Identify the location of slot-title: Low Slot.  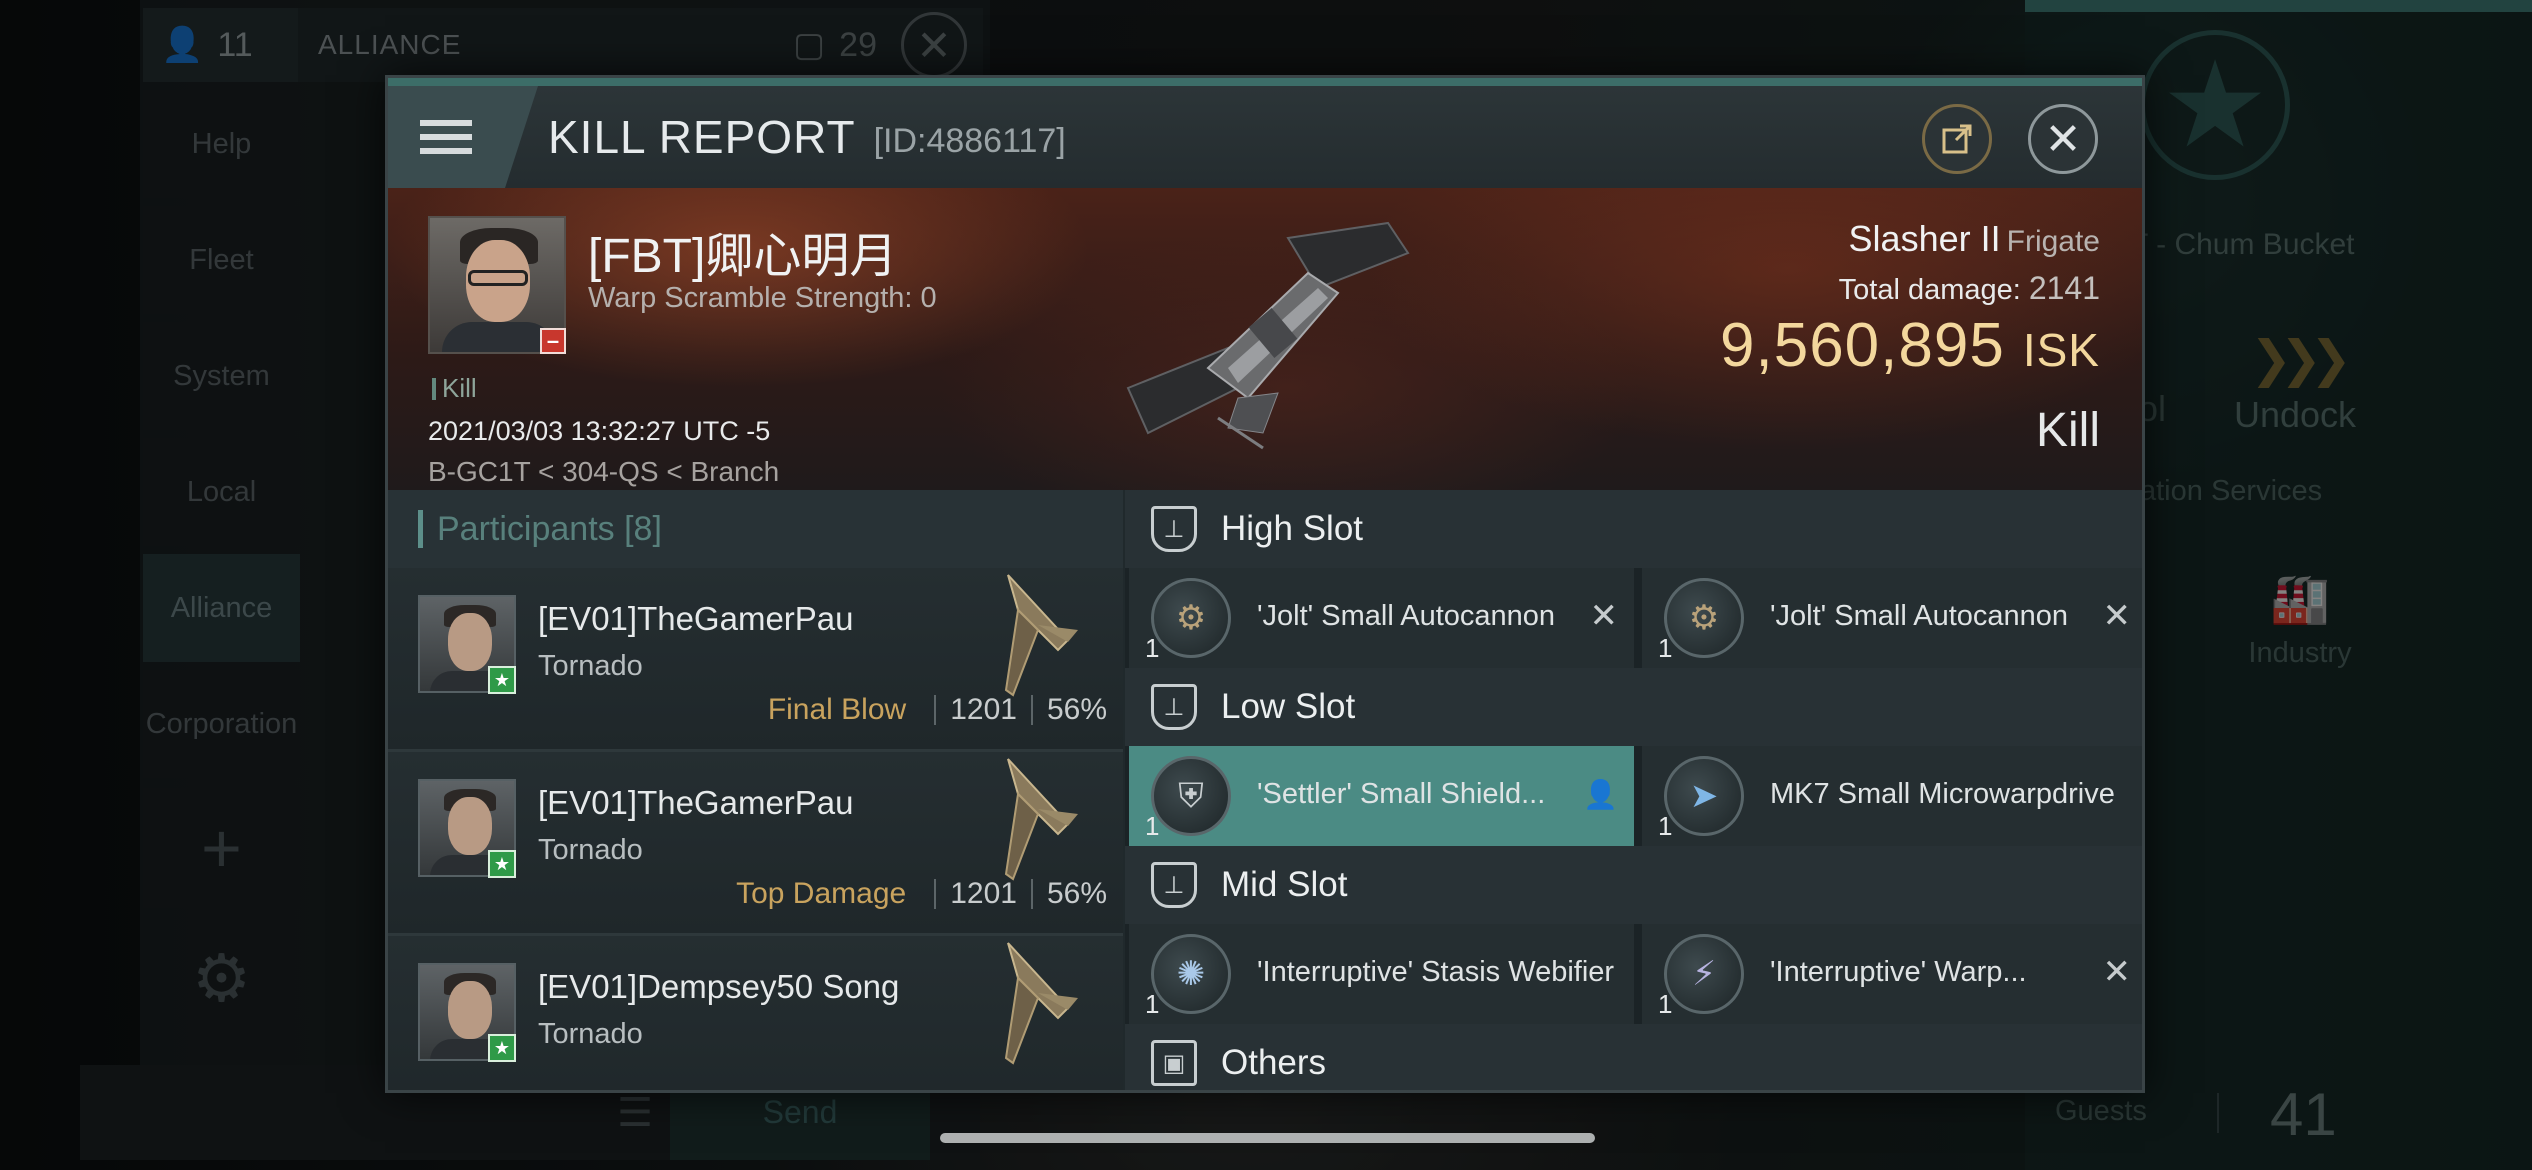
(1288, 706).